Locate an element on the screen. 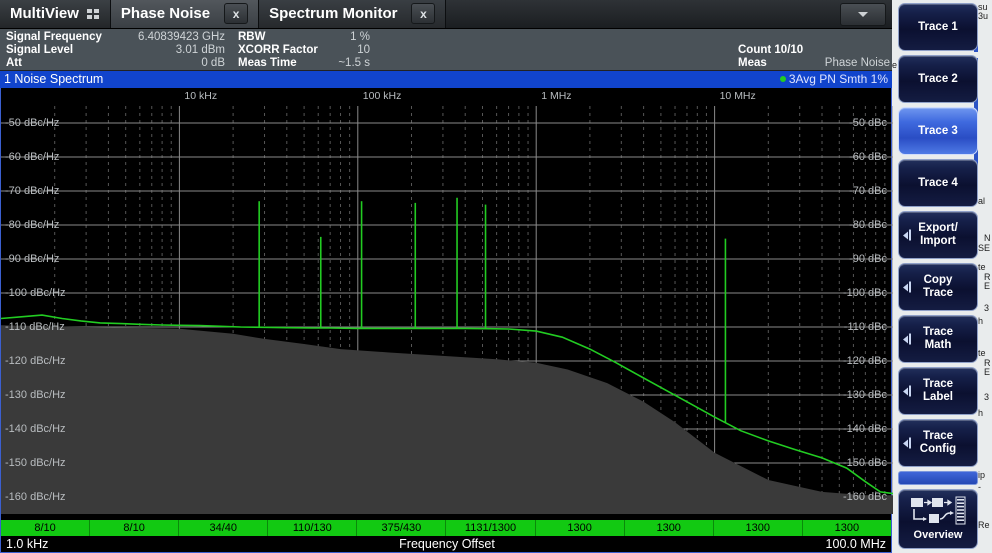  trace-color-dot is located at coordinates (782, 79).